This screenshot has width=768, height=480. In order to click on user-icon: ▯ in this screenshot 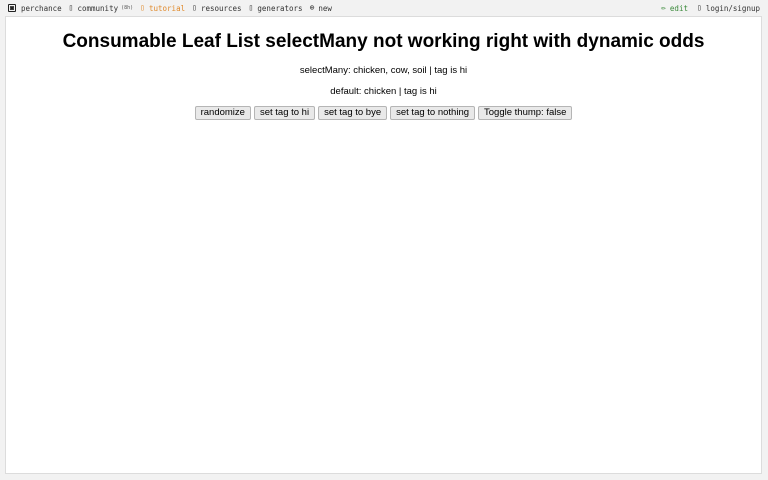, I will do `click(699, 7)`.